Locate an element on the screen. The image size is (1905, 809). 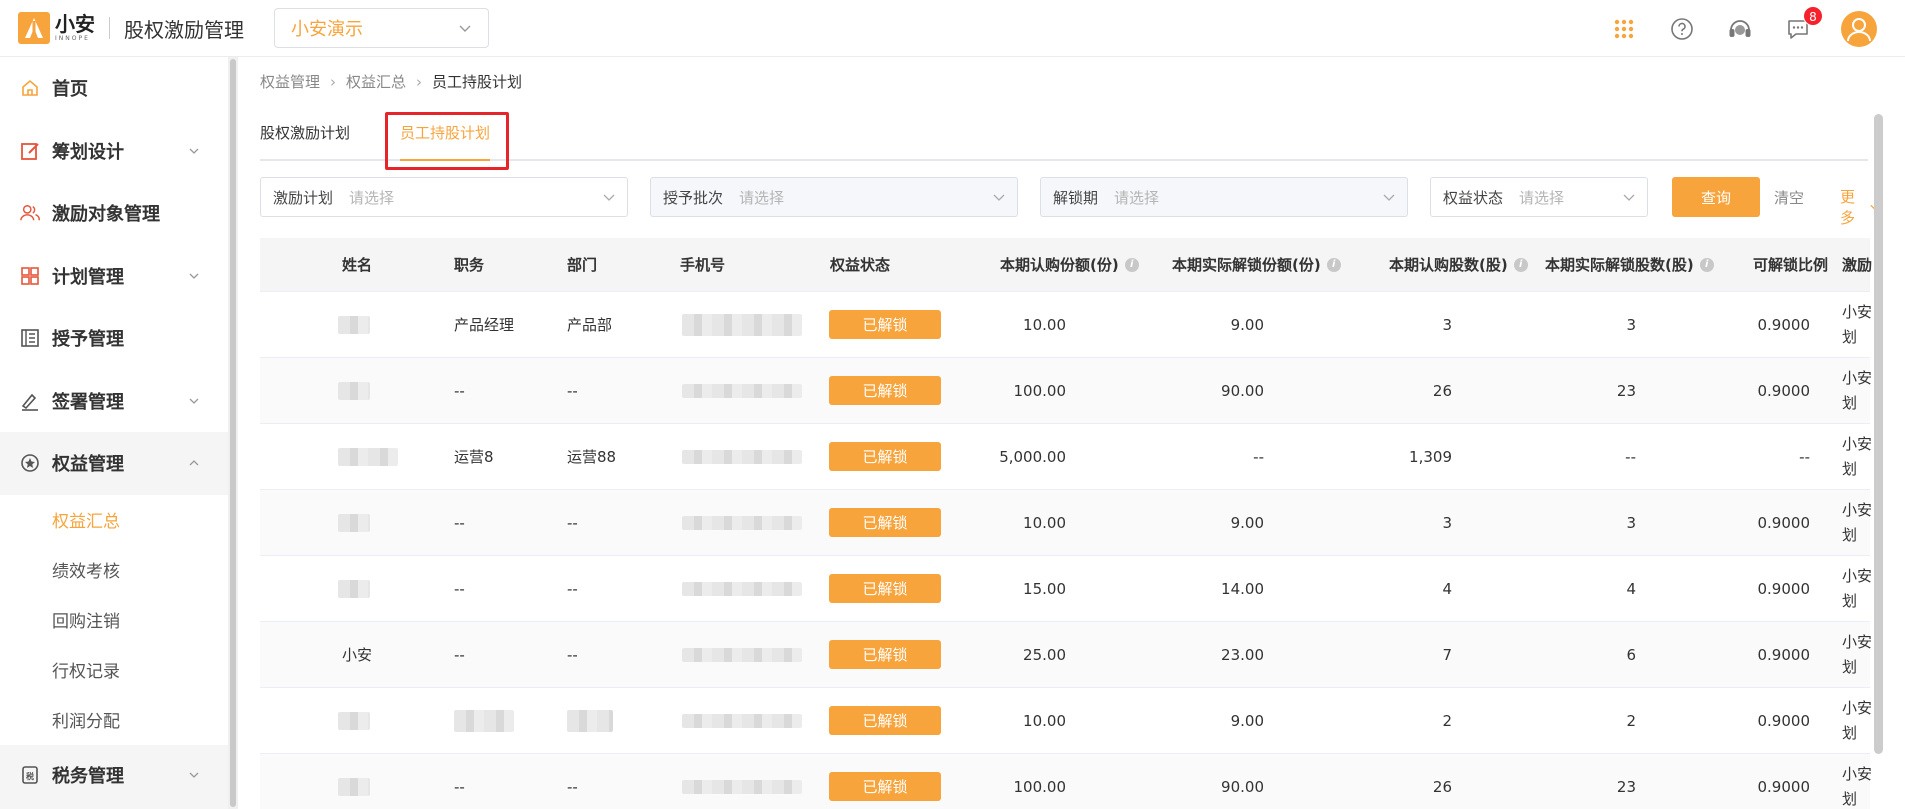
chevron-up-icon is located at coordinates (194, 463).